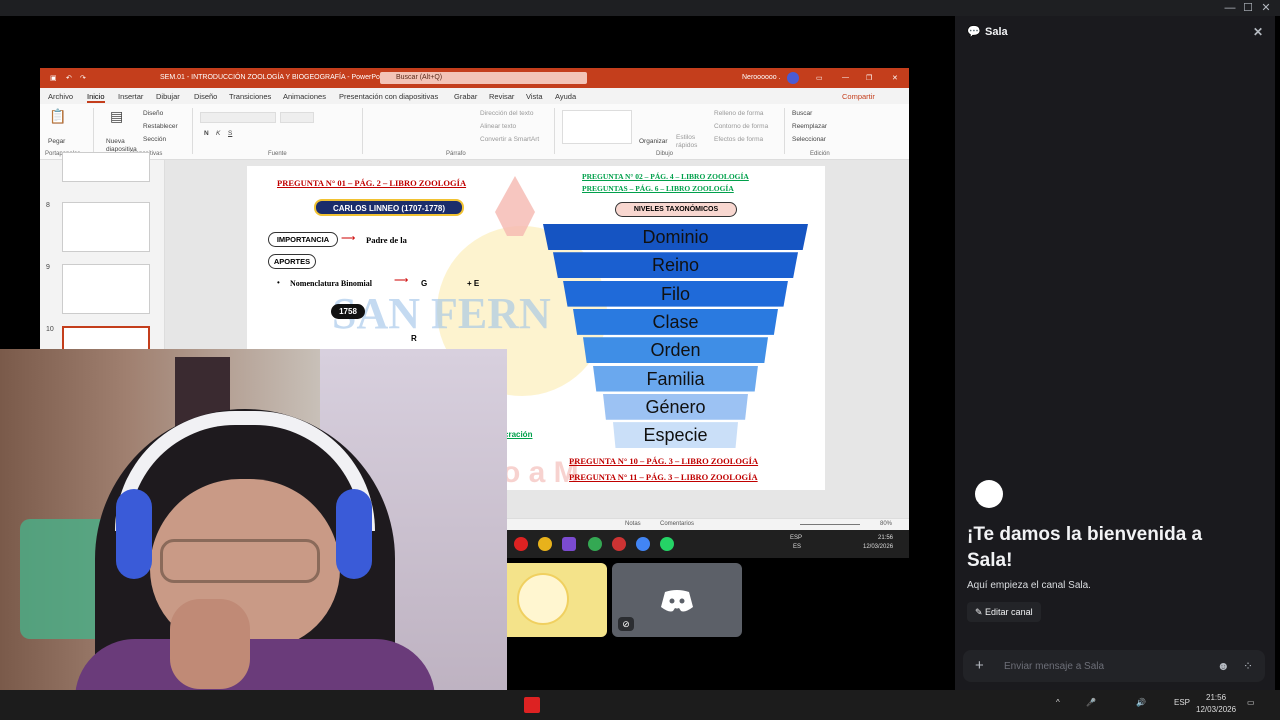  What do you see at coordinates (48, 267) in the screenshot?
I see `slide-number: 9` at bounding box center [48, 267].